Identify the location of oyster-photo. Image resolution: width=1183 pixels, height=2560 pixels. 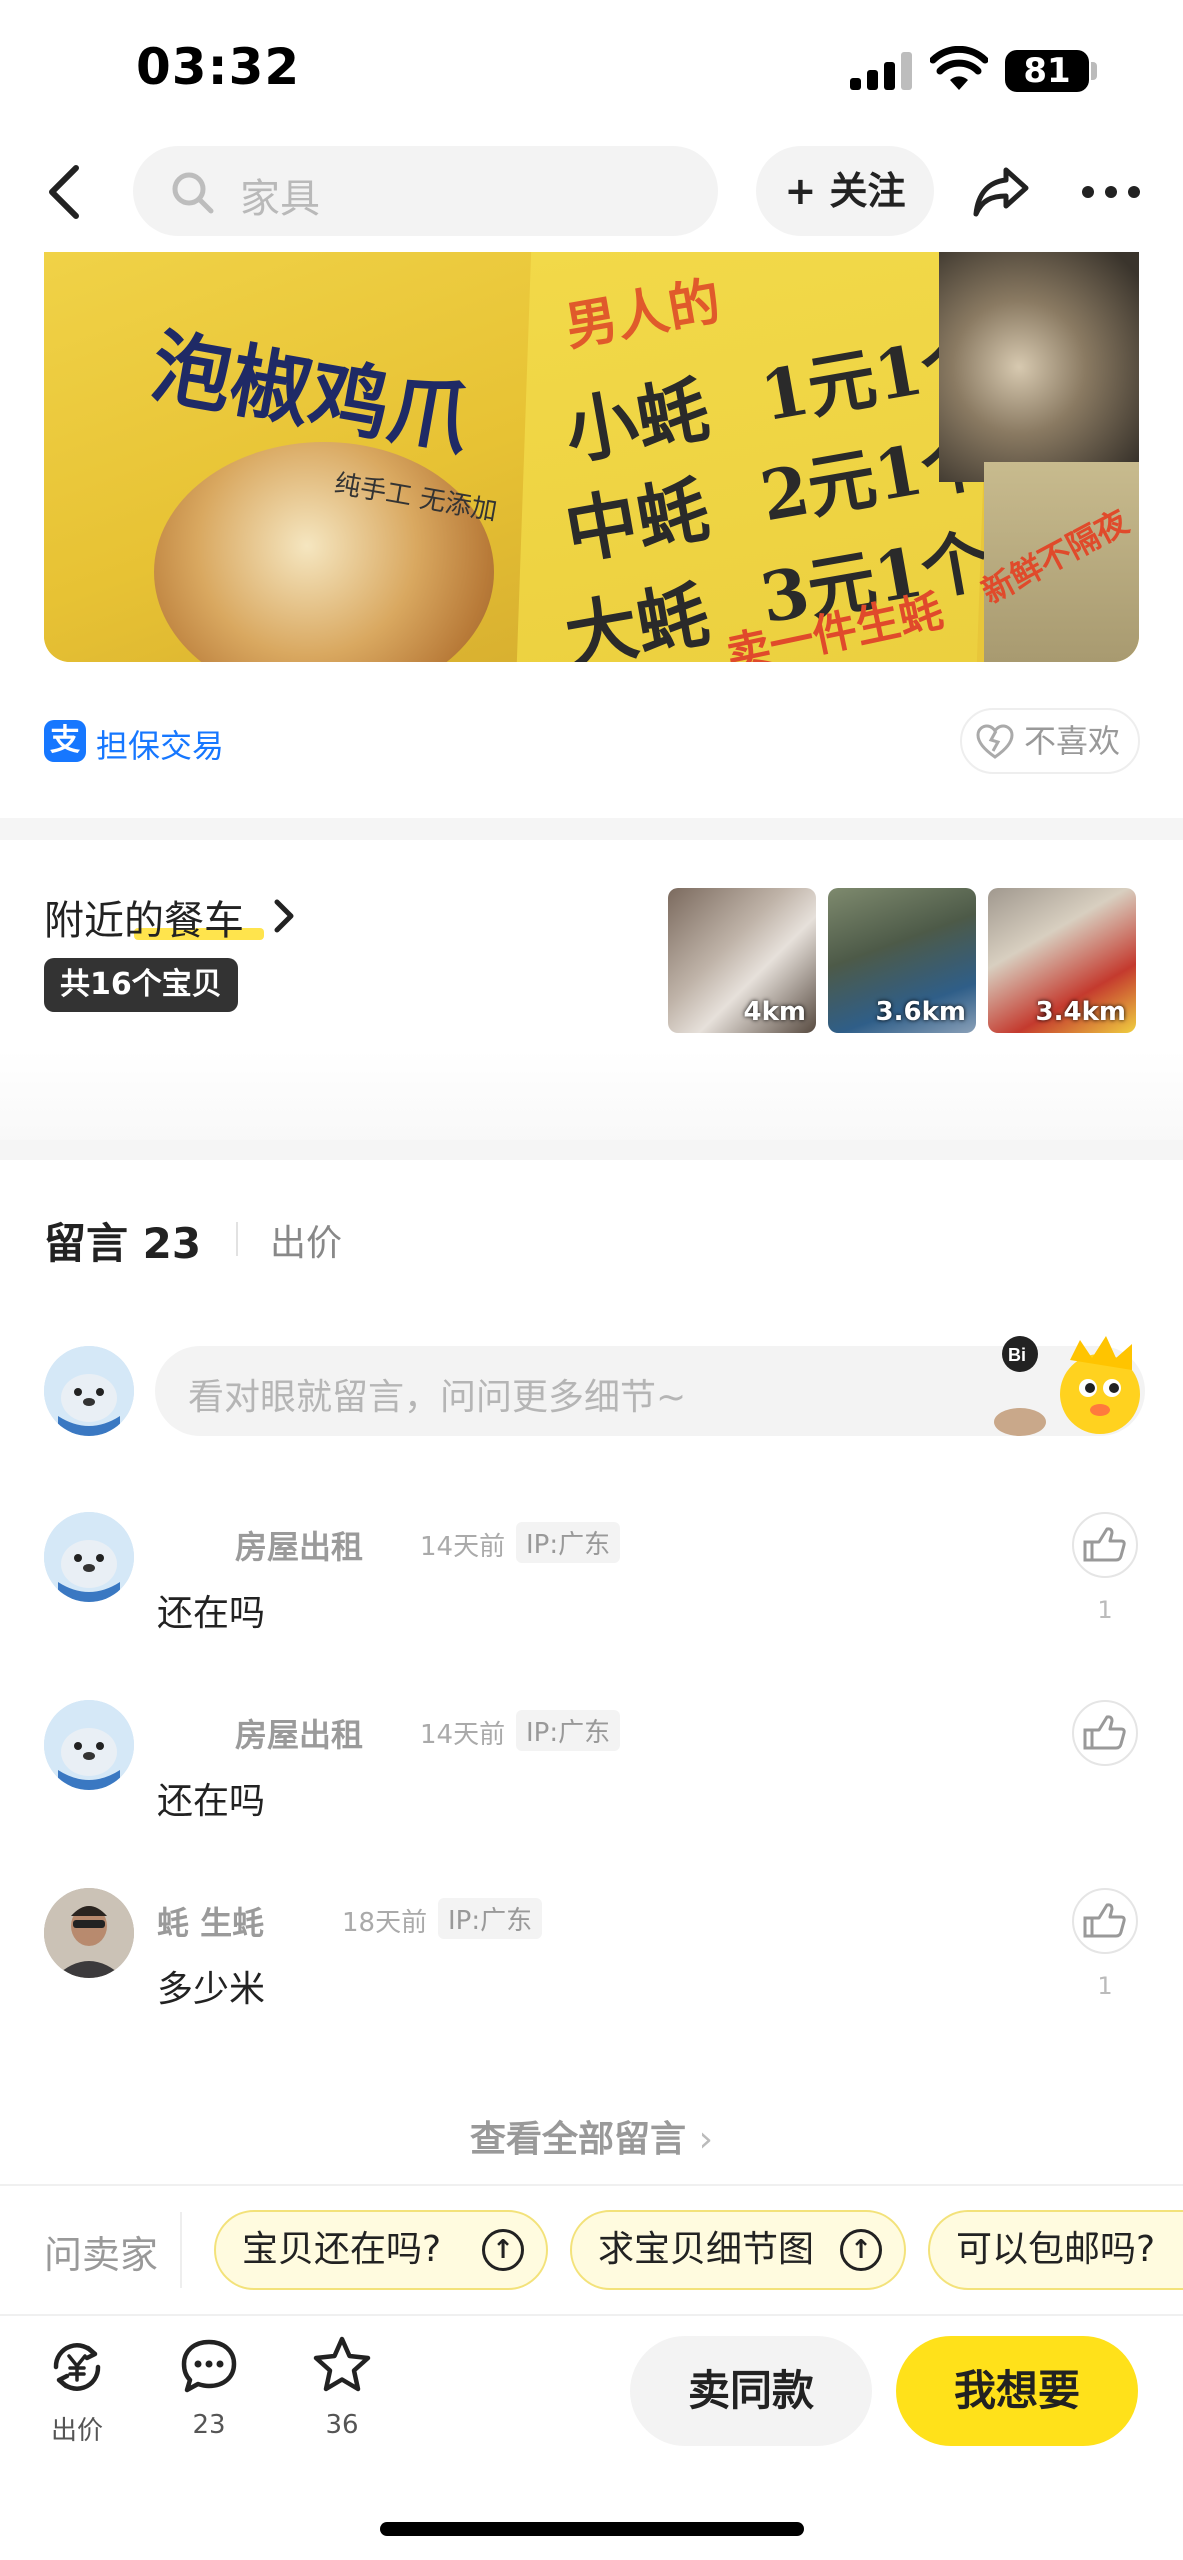
(1039, 367).